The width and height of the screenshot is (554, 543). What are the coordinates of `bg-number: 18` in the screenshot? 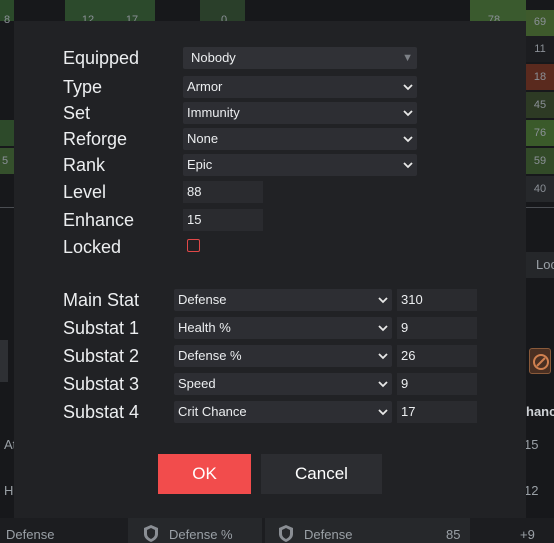 It's located at (540, 77).